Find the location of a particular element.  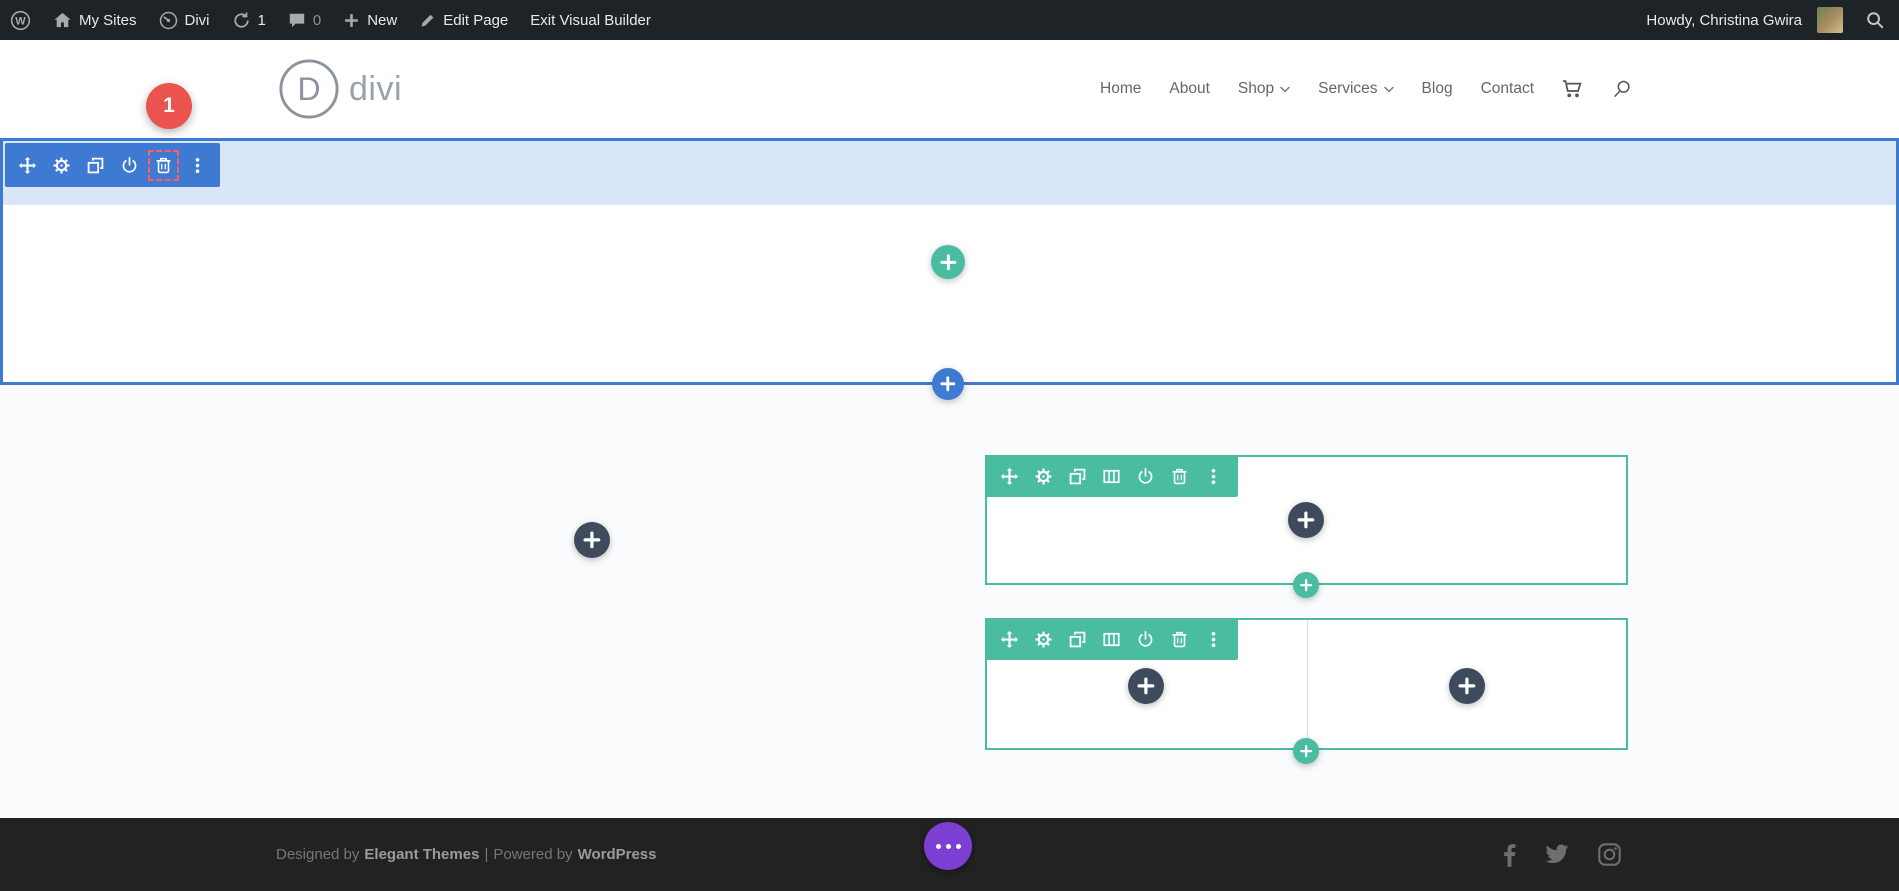

svg-text: W is located at coordinates (20, 21).